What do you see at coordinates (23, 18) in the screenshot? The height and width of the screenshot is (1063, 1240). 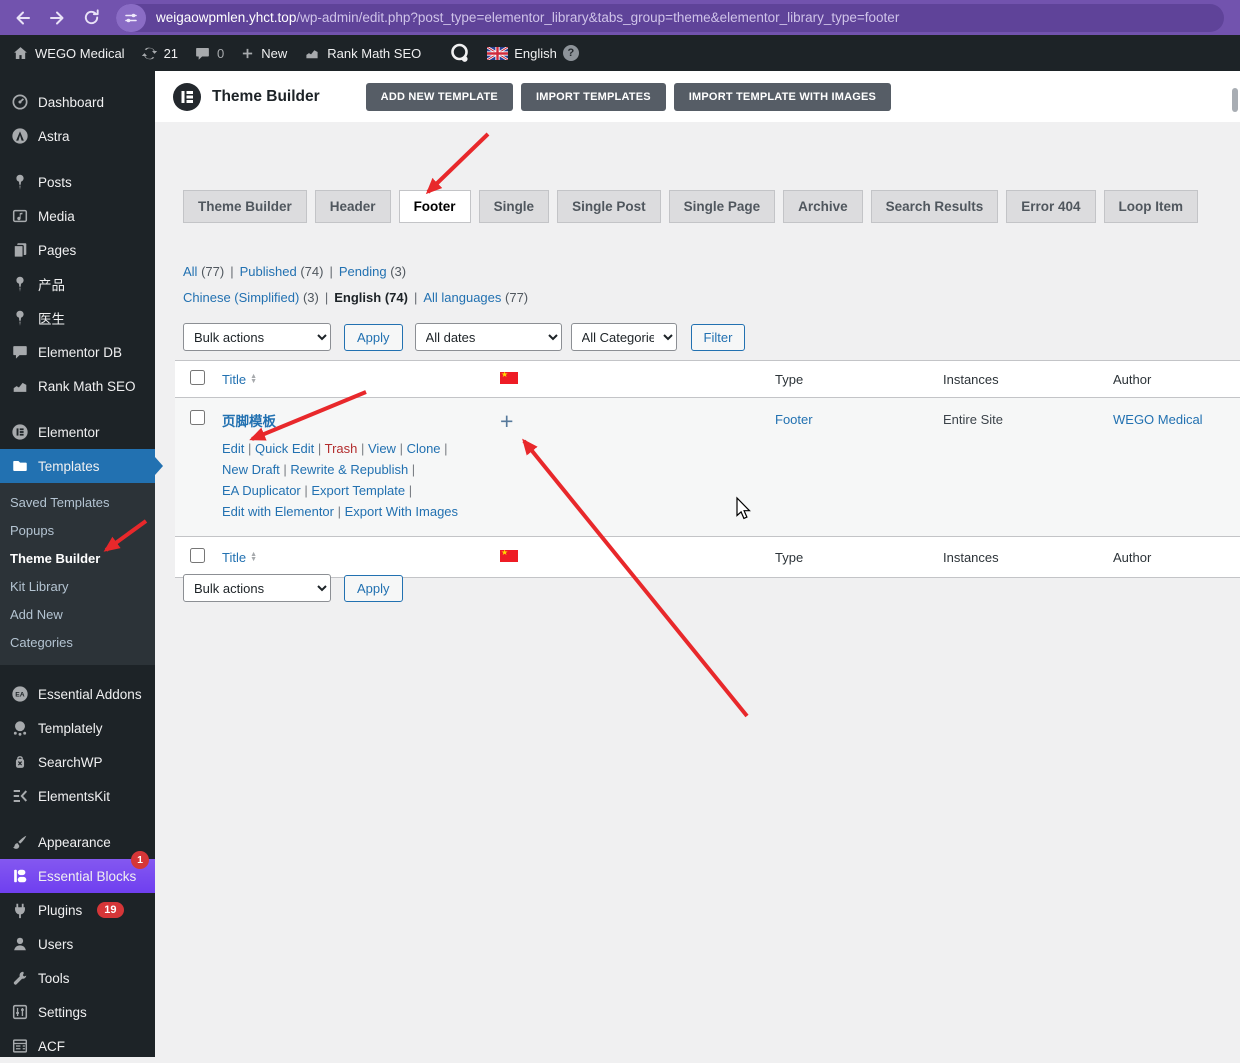 I see `back-icon` at bounding box center [23, 18].